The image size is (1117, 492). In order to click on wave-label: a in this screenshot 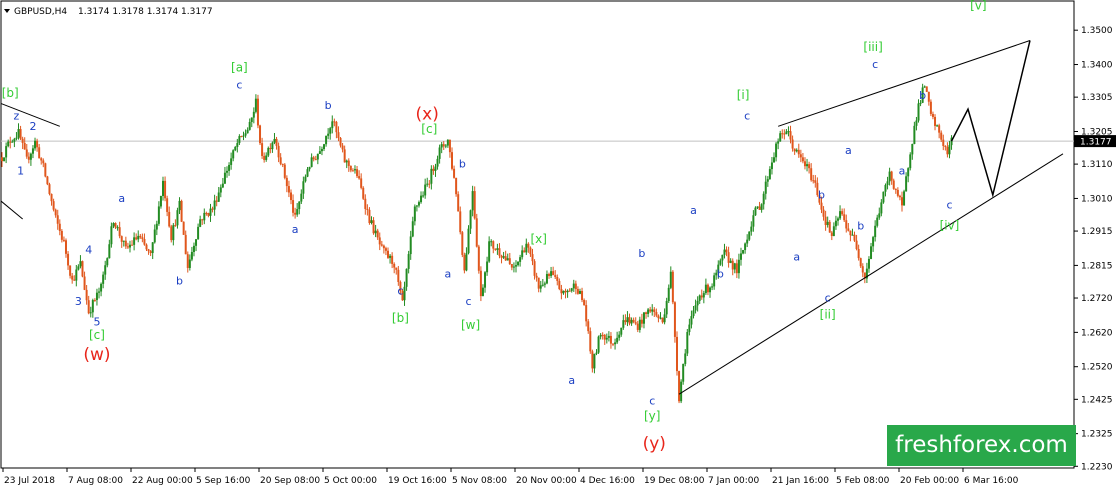, I will do `click(295, 229)`.